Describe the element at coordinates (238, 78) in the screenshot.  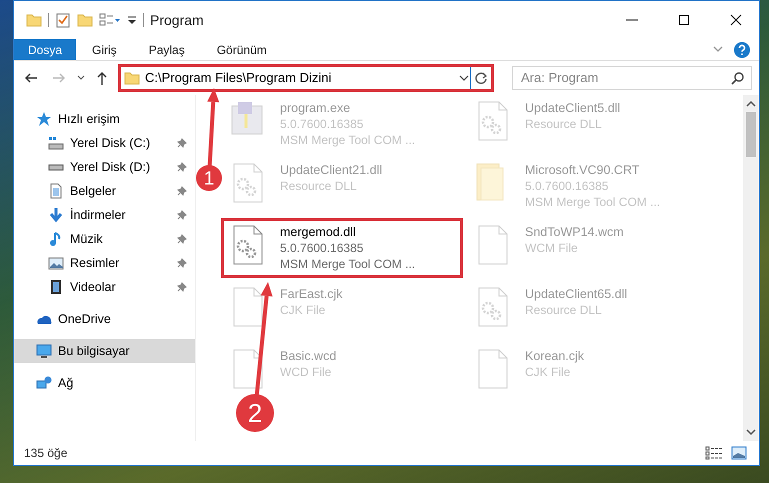
I see `address-path: C:\Program Files\Program Dizini` at that location.